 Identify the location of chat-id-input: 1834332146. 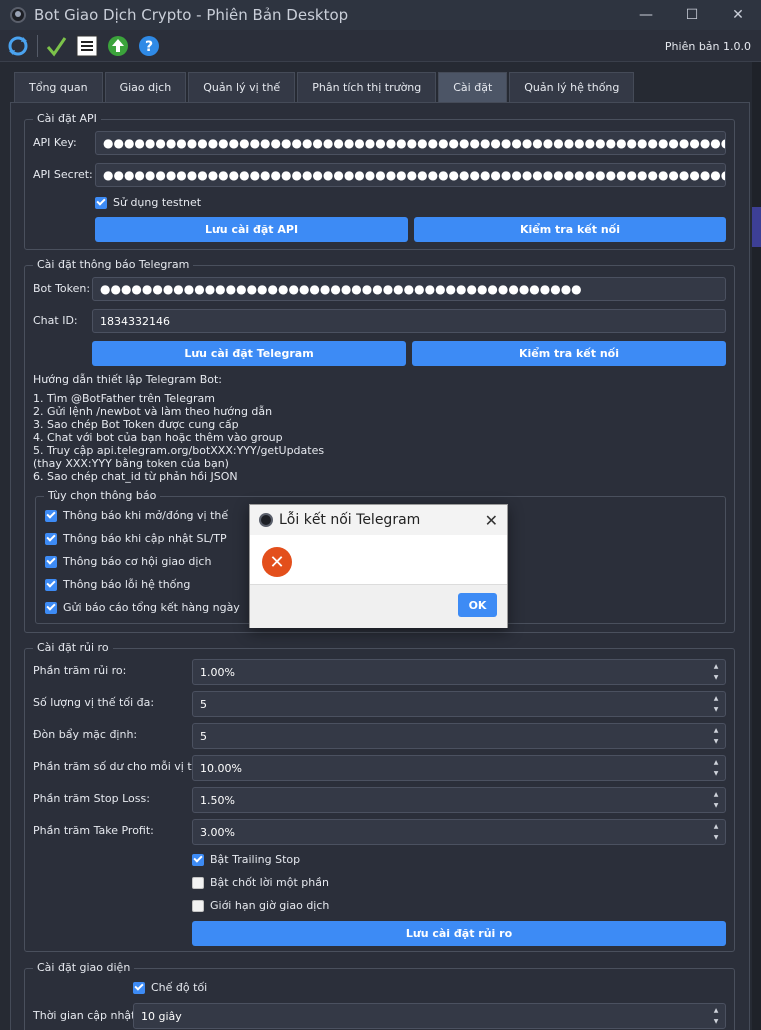
(409, 321).